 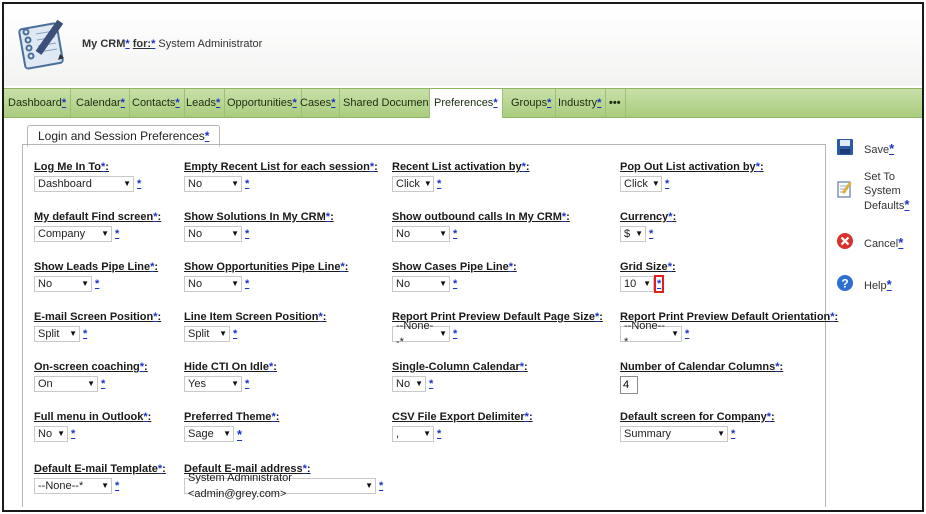 I want to click on empty-recent-select: No ▼, so click(x=213, y=184).